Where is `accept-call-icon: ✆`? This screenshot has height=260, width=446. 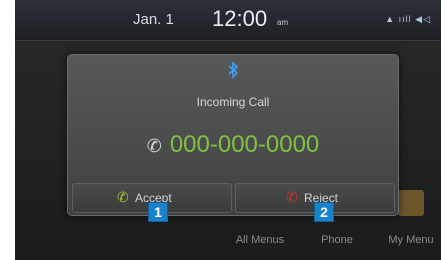
accept-call-icon: ✆ is located at coordinates (123, 197).